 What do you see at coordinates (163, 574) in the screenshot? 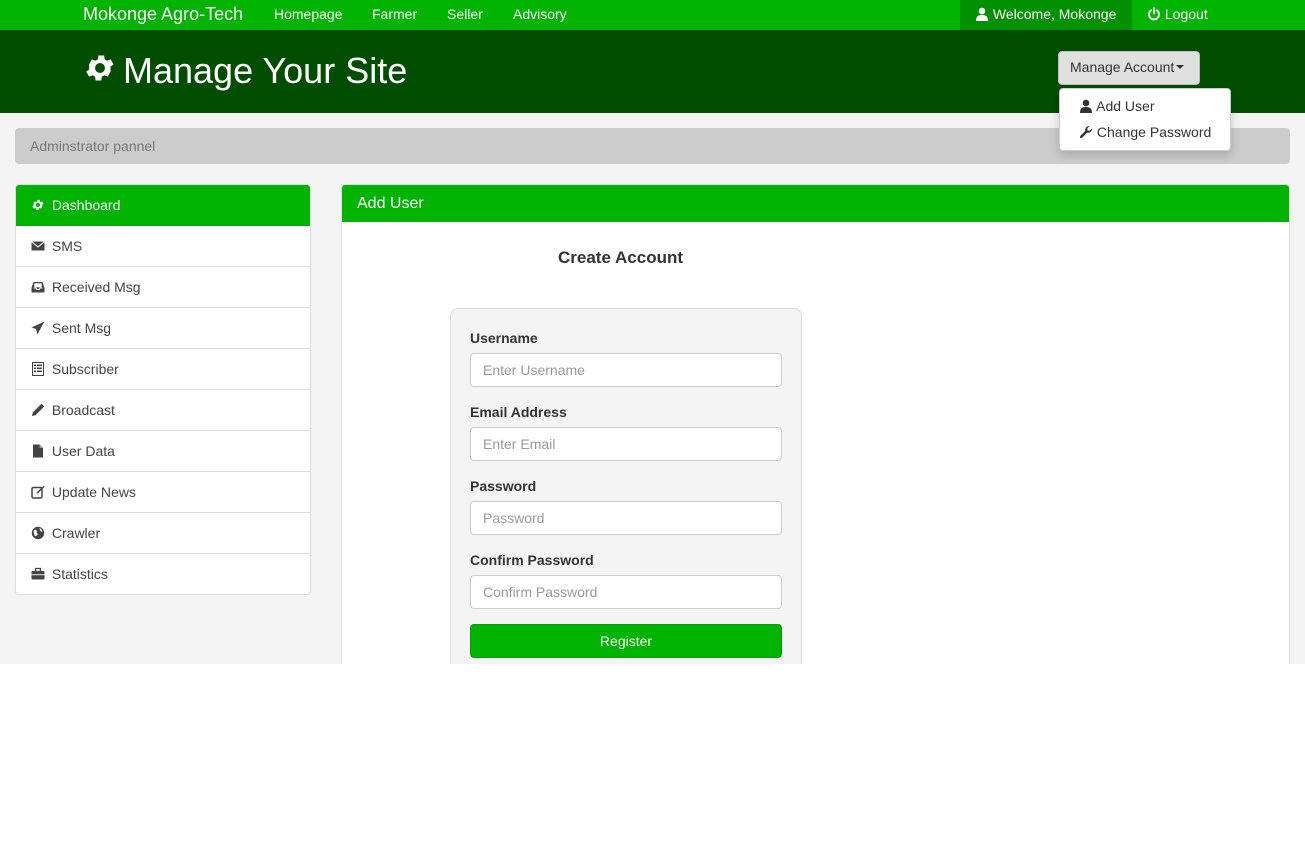
I see `sidebar-item-statistics: Statistics` at bounding box center [163, 574].